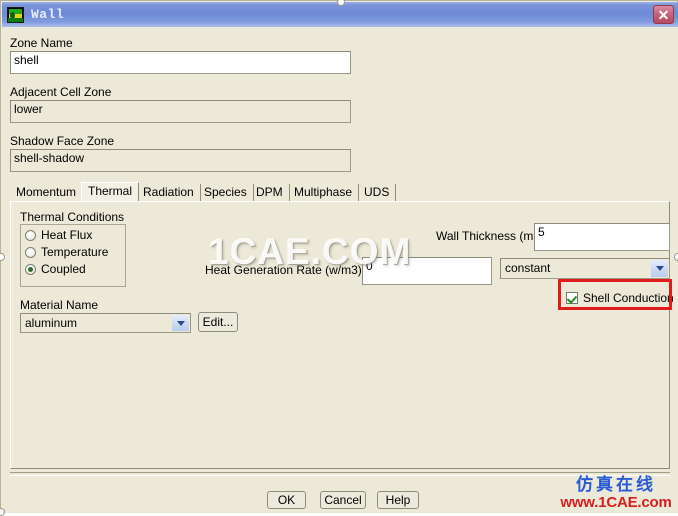 This screenshot has width=678, height=516. Describe the element at coordinates (47, 193) in the screenshot. I see `tab-momentum: Momentum` at that location.